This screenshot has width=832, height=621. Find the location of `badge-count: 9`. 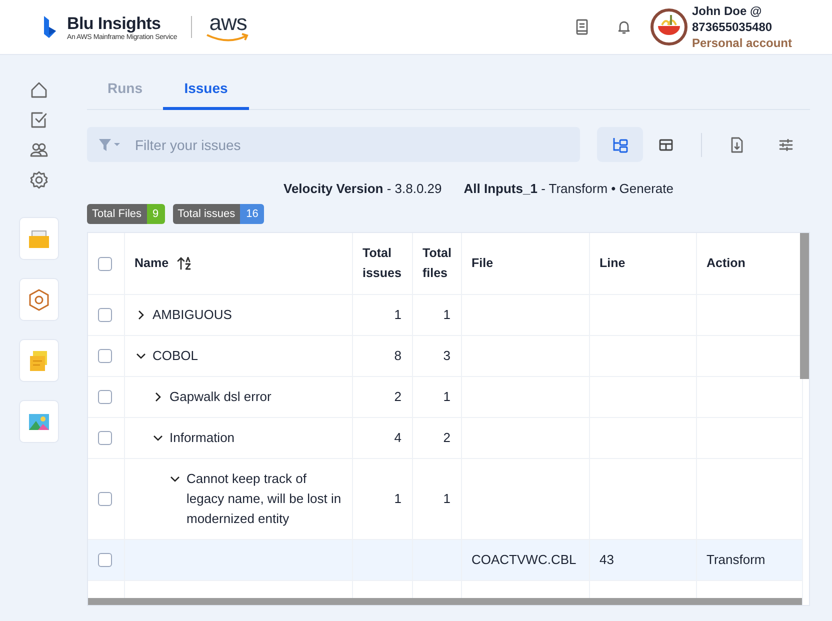

badge-count: 9 is located at coordinates (155, 214).